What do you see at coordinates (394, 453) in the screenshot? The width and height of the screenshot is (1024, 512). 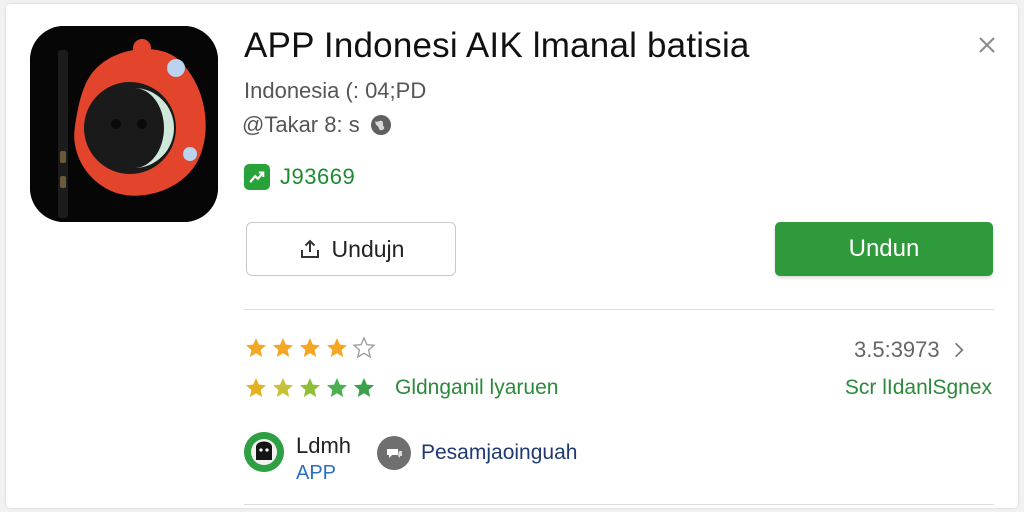 I see `message-icon` at bounding box center [394, 453].